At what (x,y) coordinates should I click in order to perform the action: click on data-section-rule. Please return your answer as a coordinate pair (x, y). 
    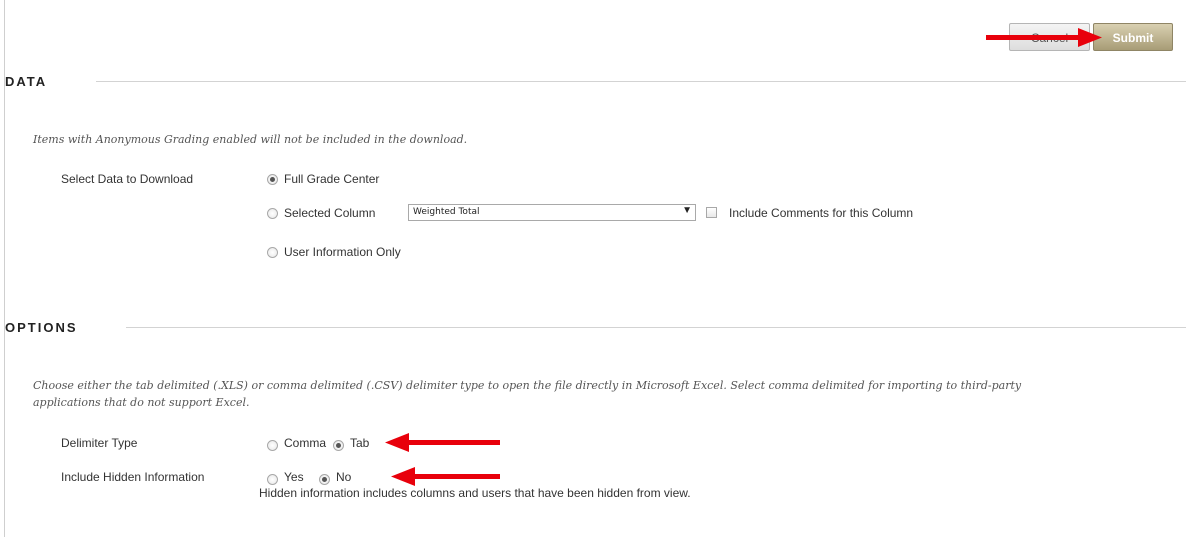
    Looking at the image, I should click on (641, 81).